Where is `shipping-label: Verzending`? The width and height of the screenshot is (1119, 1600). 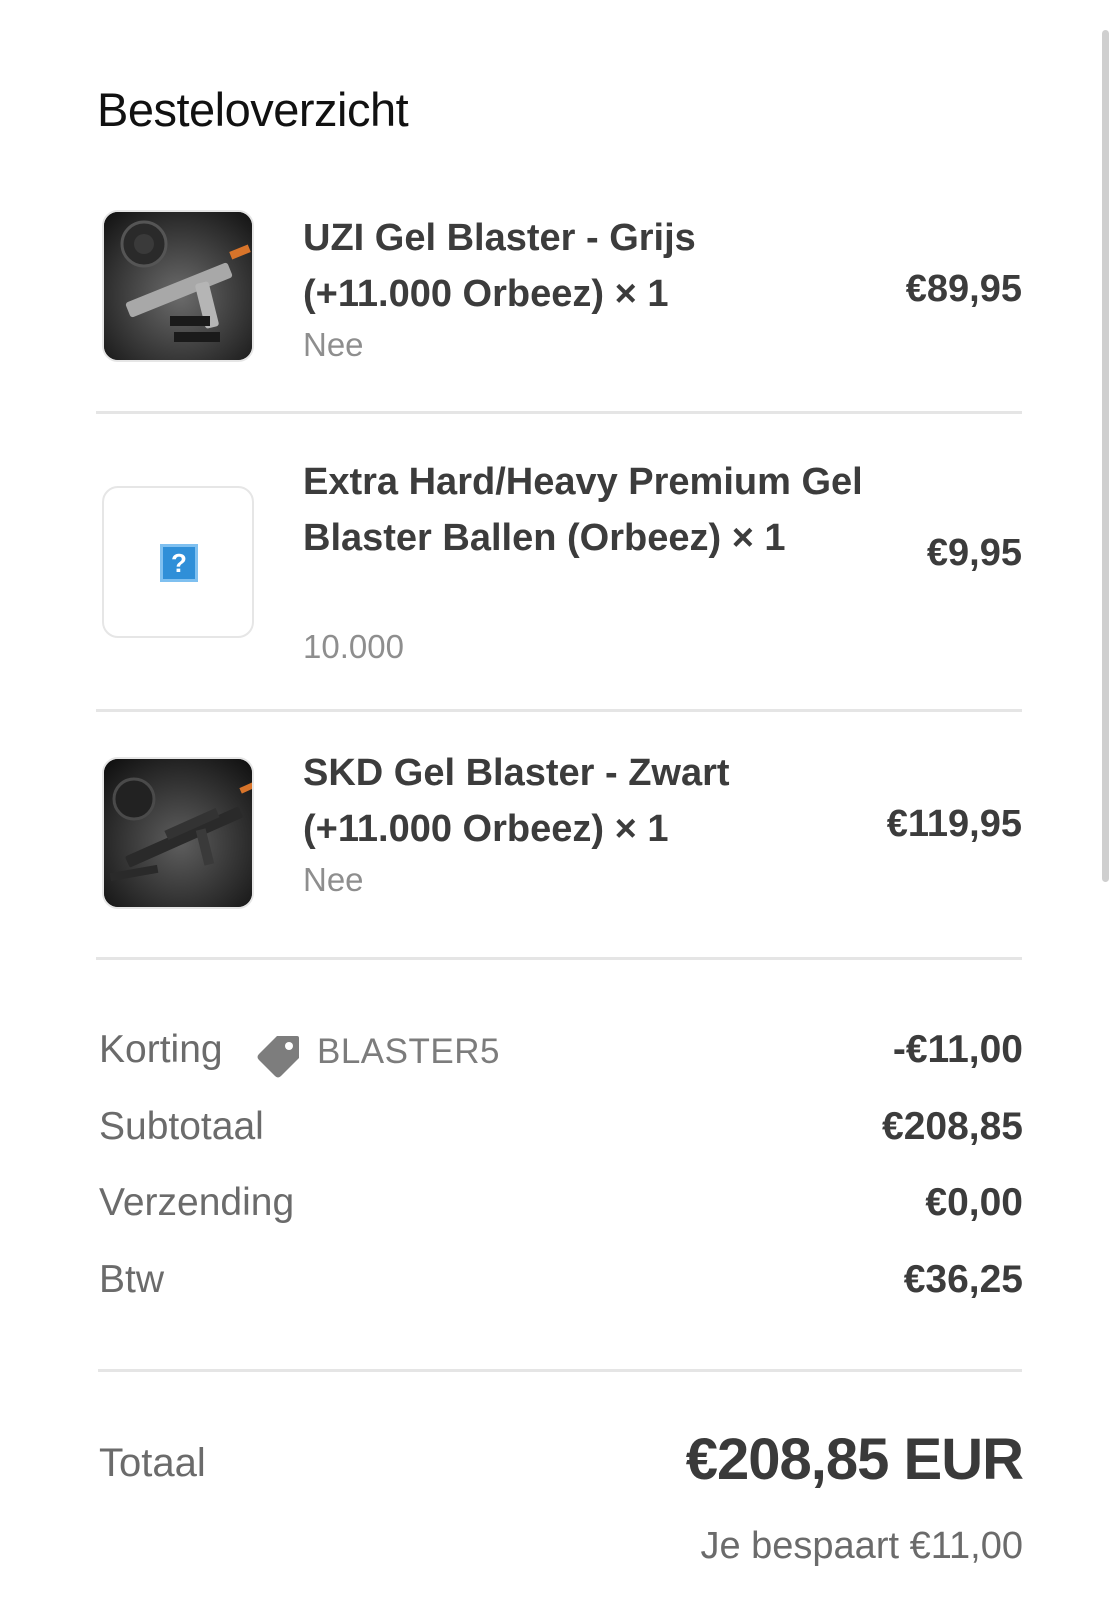 shipping-label: Verzending is located at coordinates (197, 1202).